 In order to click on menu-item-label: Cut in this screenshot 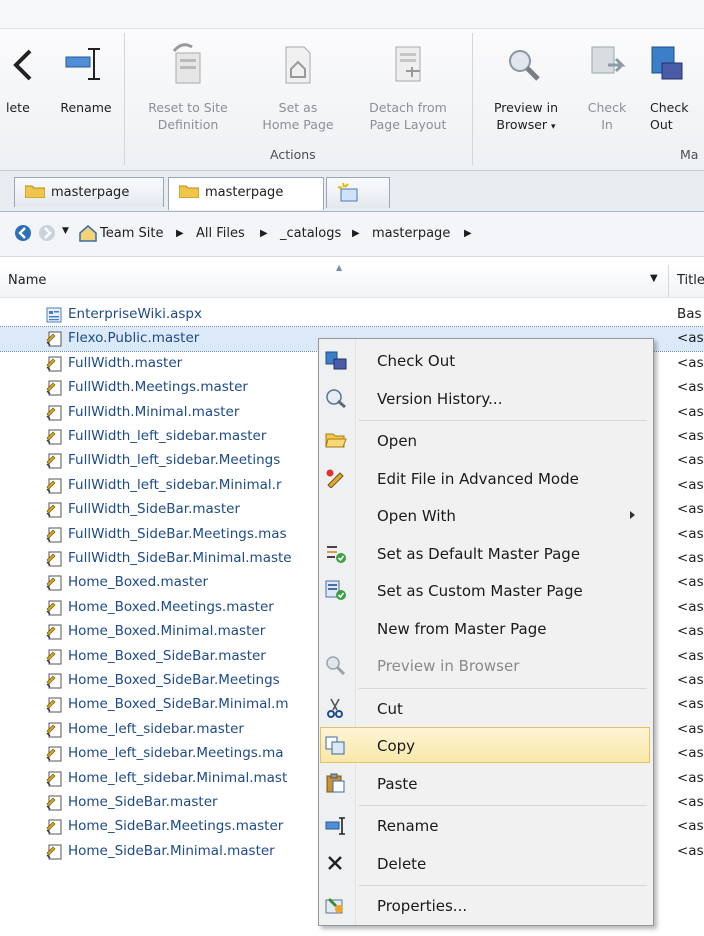, I will do `click(390, 708)`.